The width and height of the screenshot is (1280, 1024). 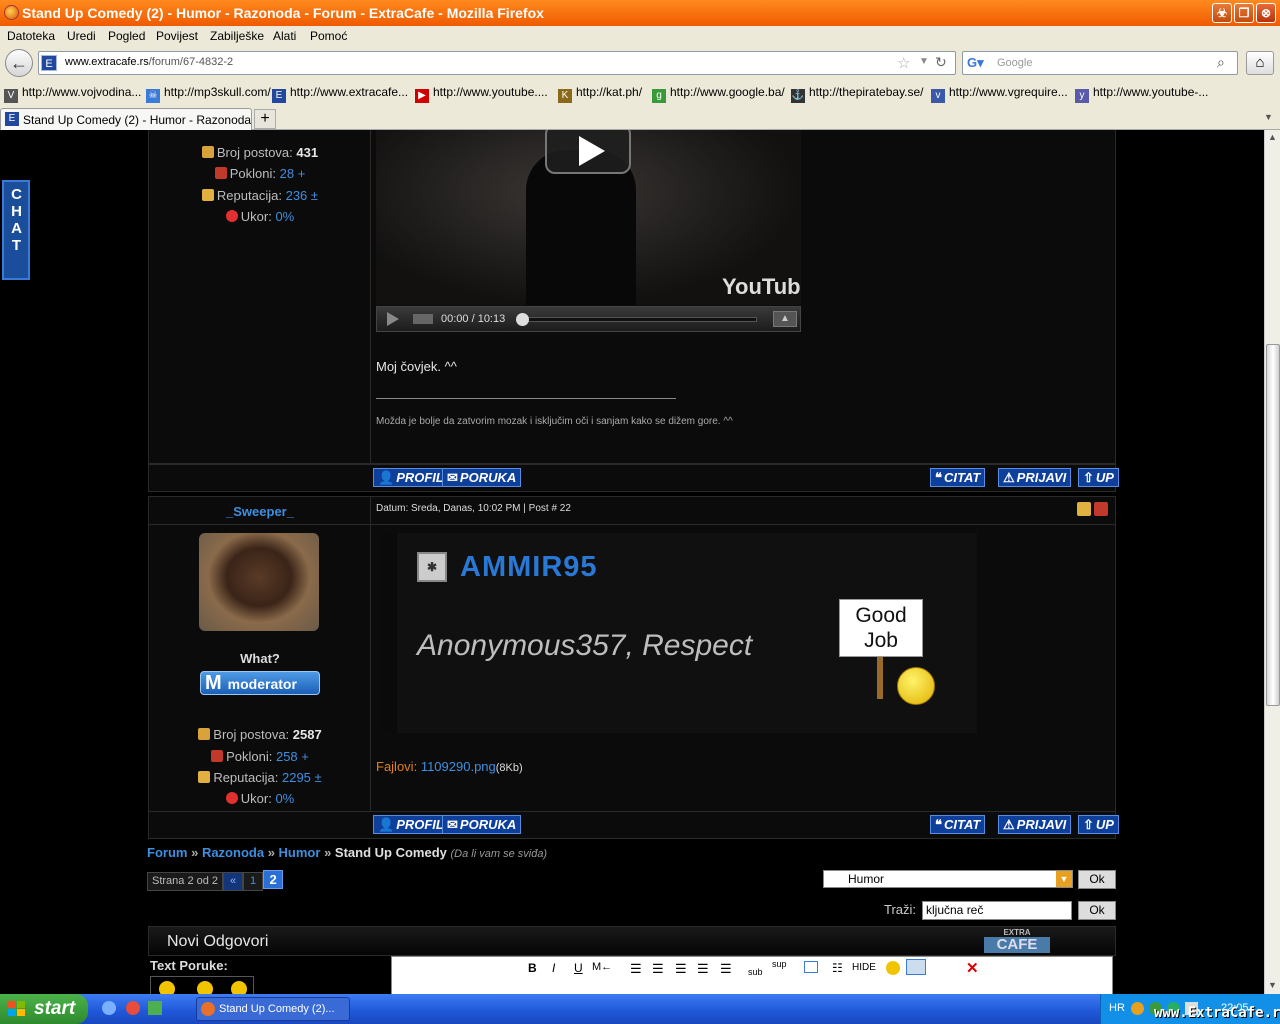 What do you see at coordinates (948, 879) in the screenshot?
I see `forum-jump-select: Humor ▼` at bounding box center [948, 879].